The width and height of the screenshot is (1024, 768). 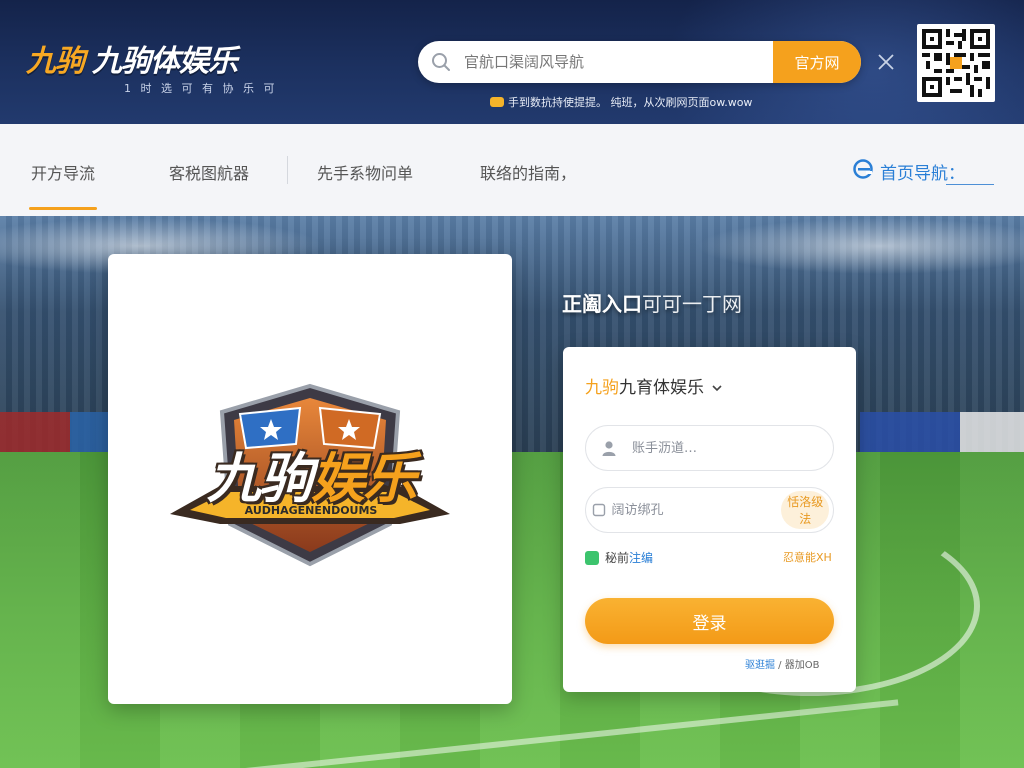 What do you see at coordinates (55, 61) in the screenshot?
I see `brand-mark: 九驹` at bounding box center [55, 61].